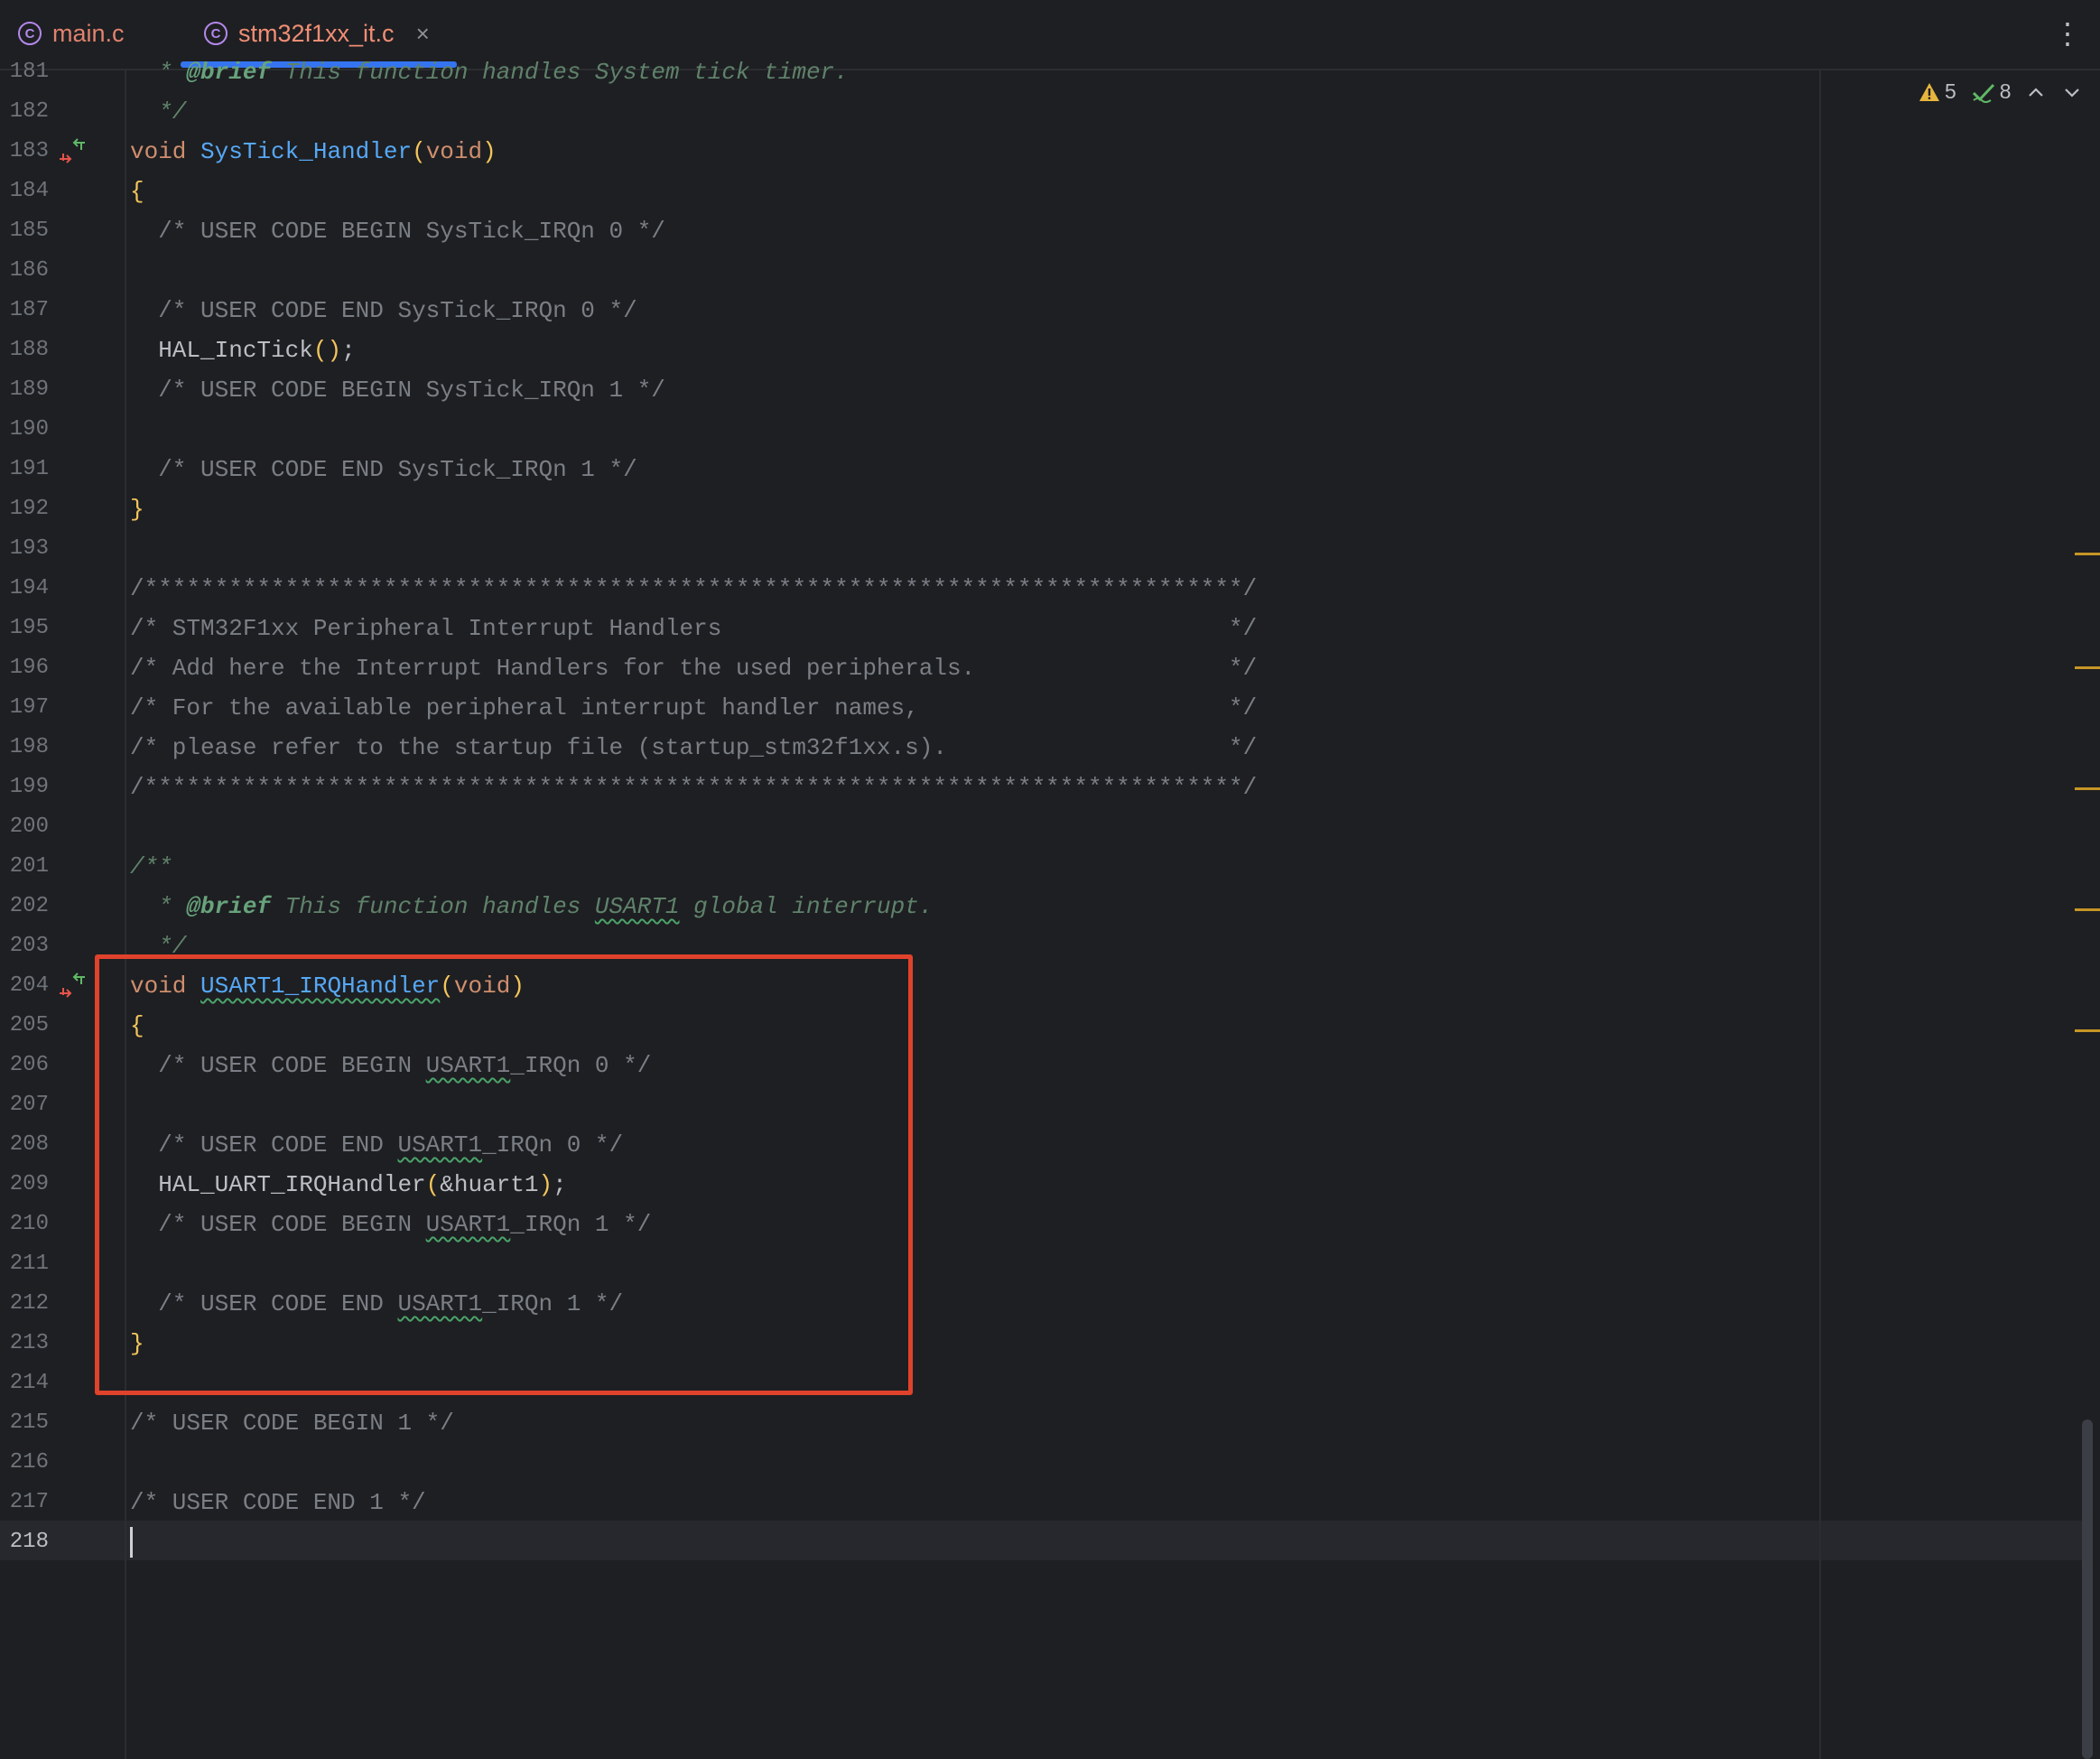 The image size is (2100, 1759). I want to click on code-line: 182 */, so click(1043, 112).